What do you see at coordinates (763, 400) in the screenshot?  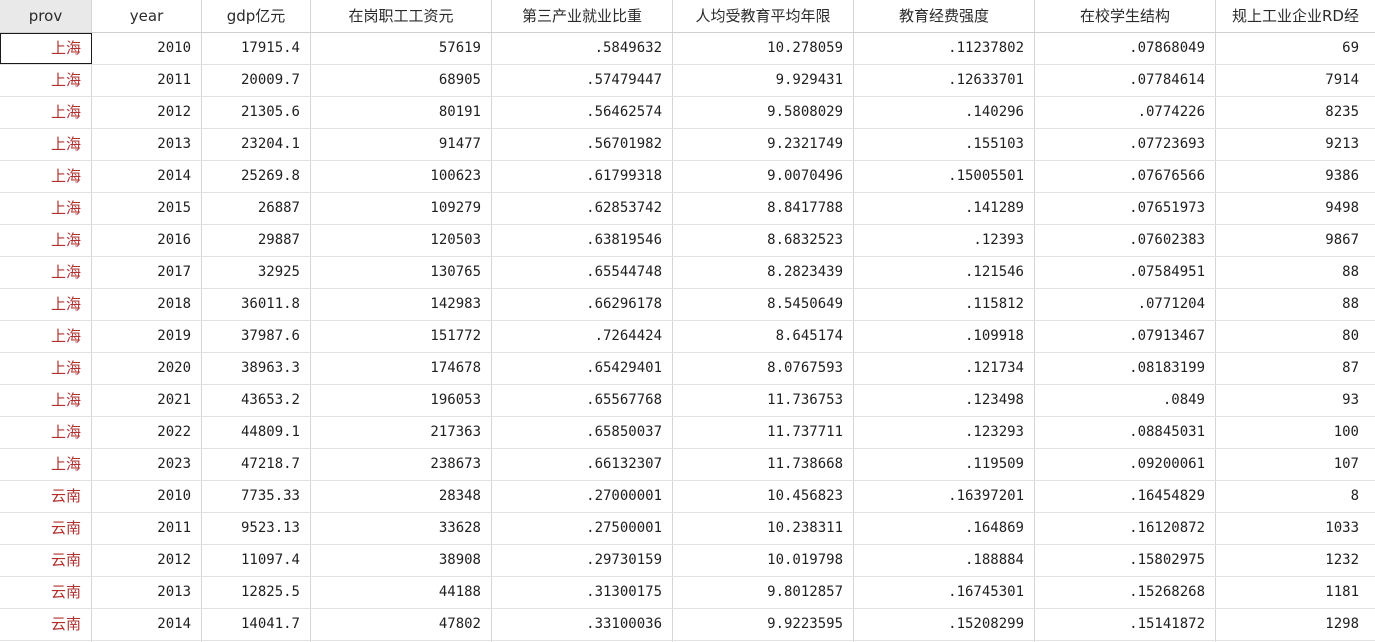 I see `cell-edu_years: 11.736753` at bounding box center [763, 400].